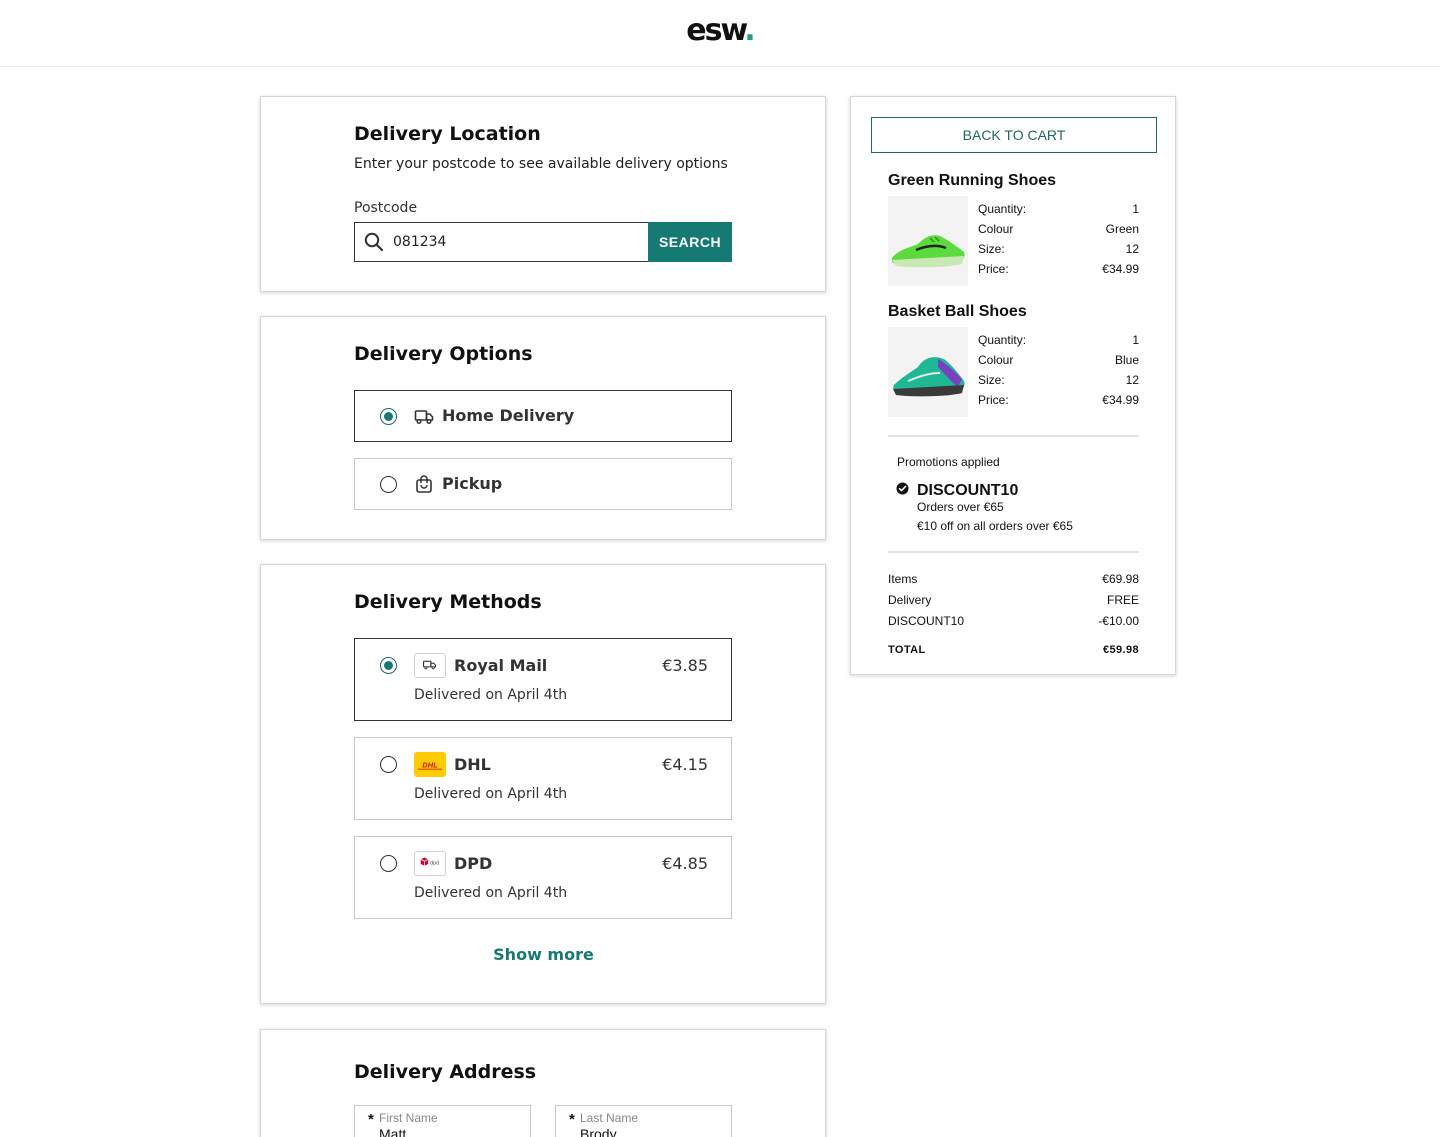 This screenshot has height=1137, width=1440. I want to click on delivery-options-card: Delivery Options Home Delivery Pickup, so click(543, 428).